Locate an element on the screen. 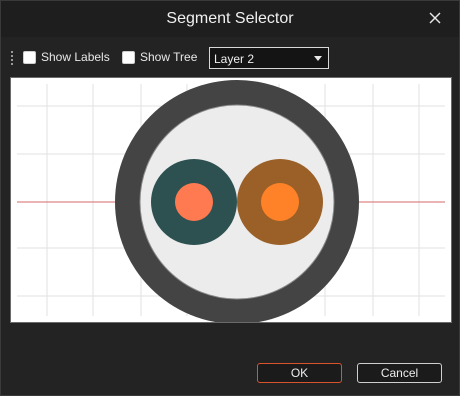 This screenshot has width=460, height=396. show-labels-label: Show Labels is located at coordinates (75, 57).